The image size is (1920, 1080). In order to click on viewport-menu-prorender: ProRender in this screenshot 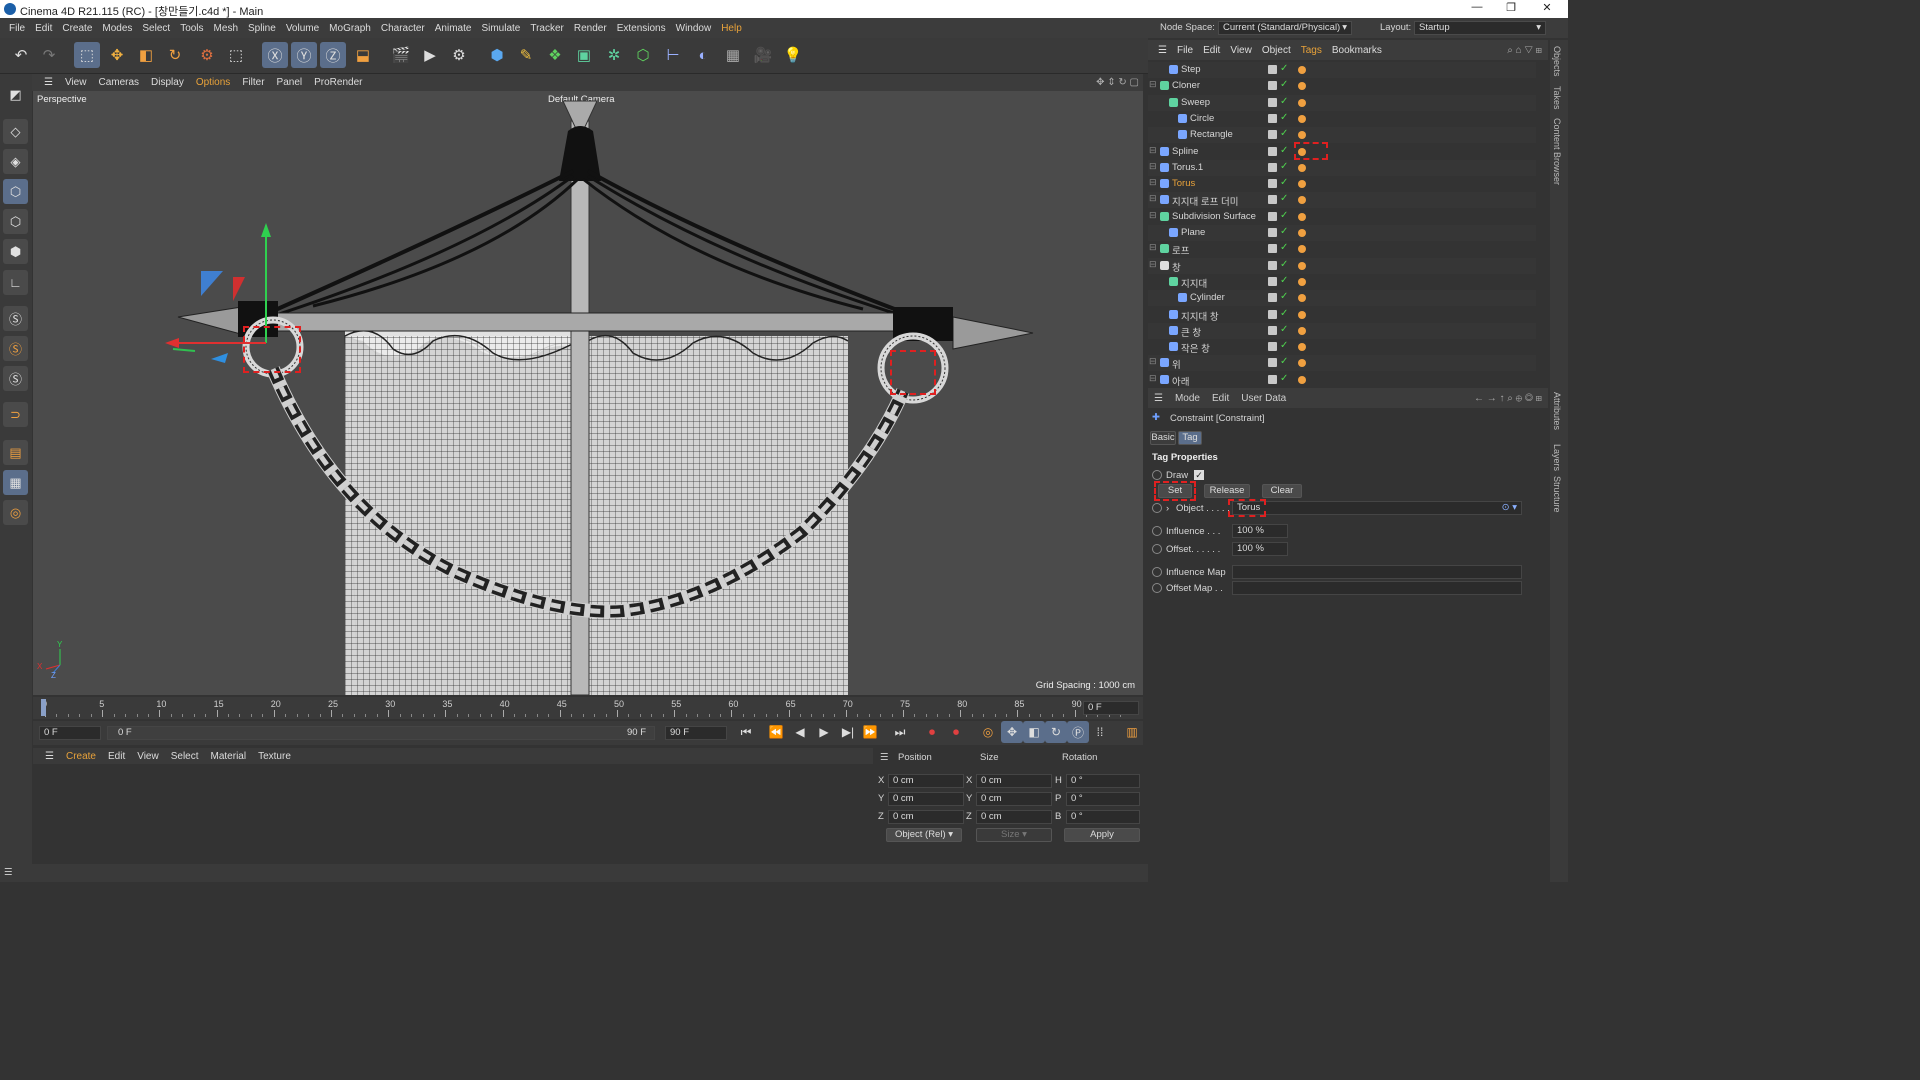, I will do `click(338, 82)`.